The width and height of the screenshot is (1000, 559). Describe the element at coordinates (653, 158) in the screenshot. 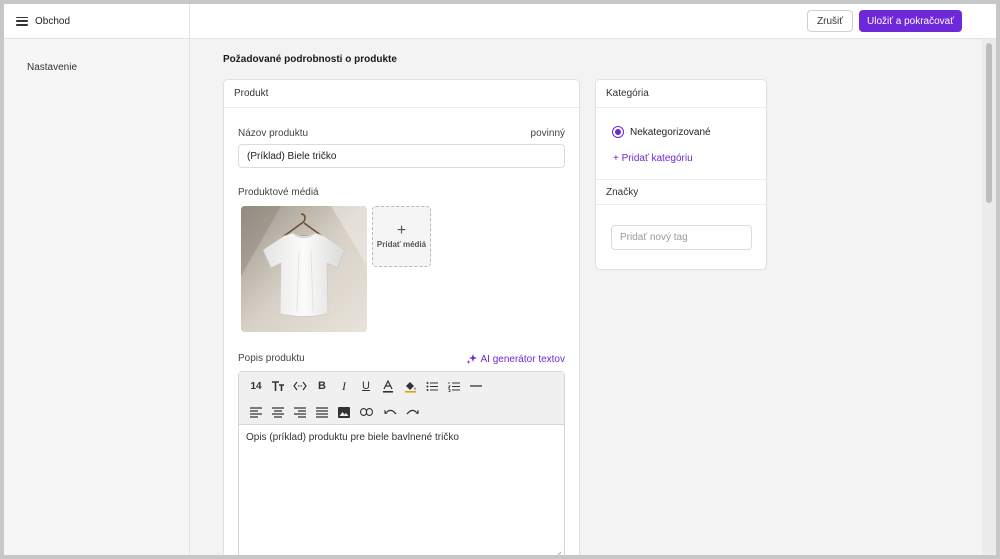

I see `add-category-link: + Pridať kategóriu` at that location.